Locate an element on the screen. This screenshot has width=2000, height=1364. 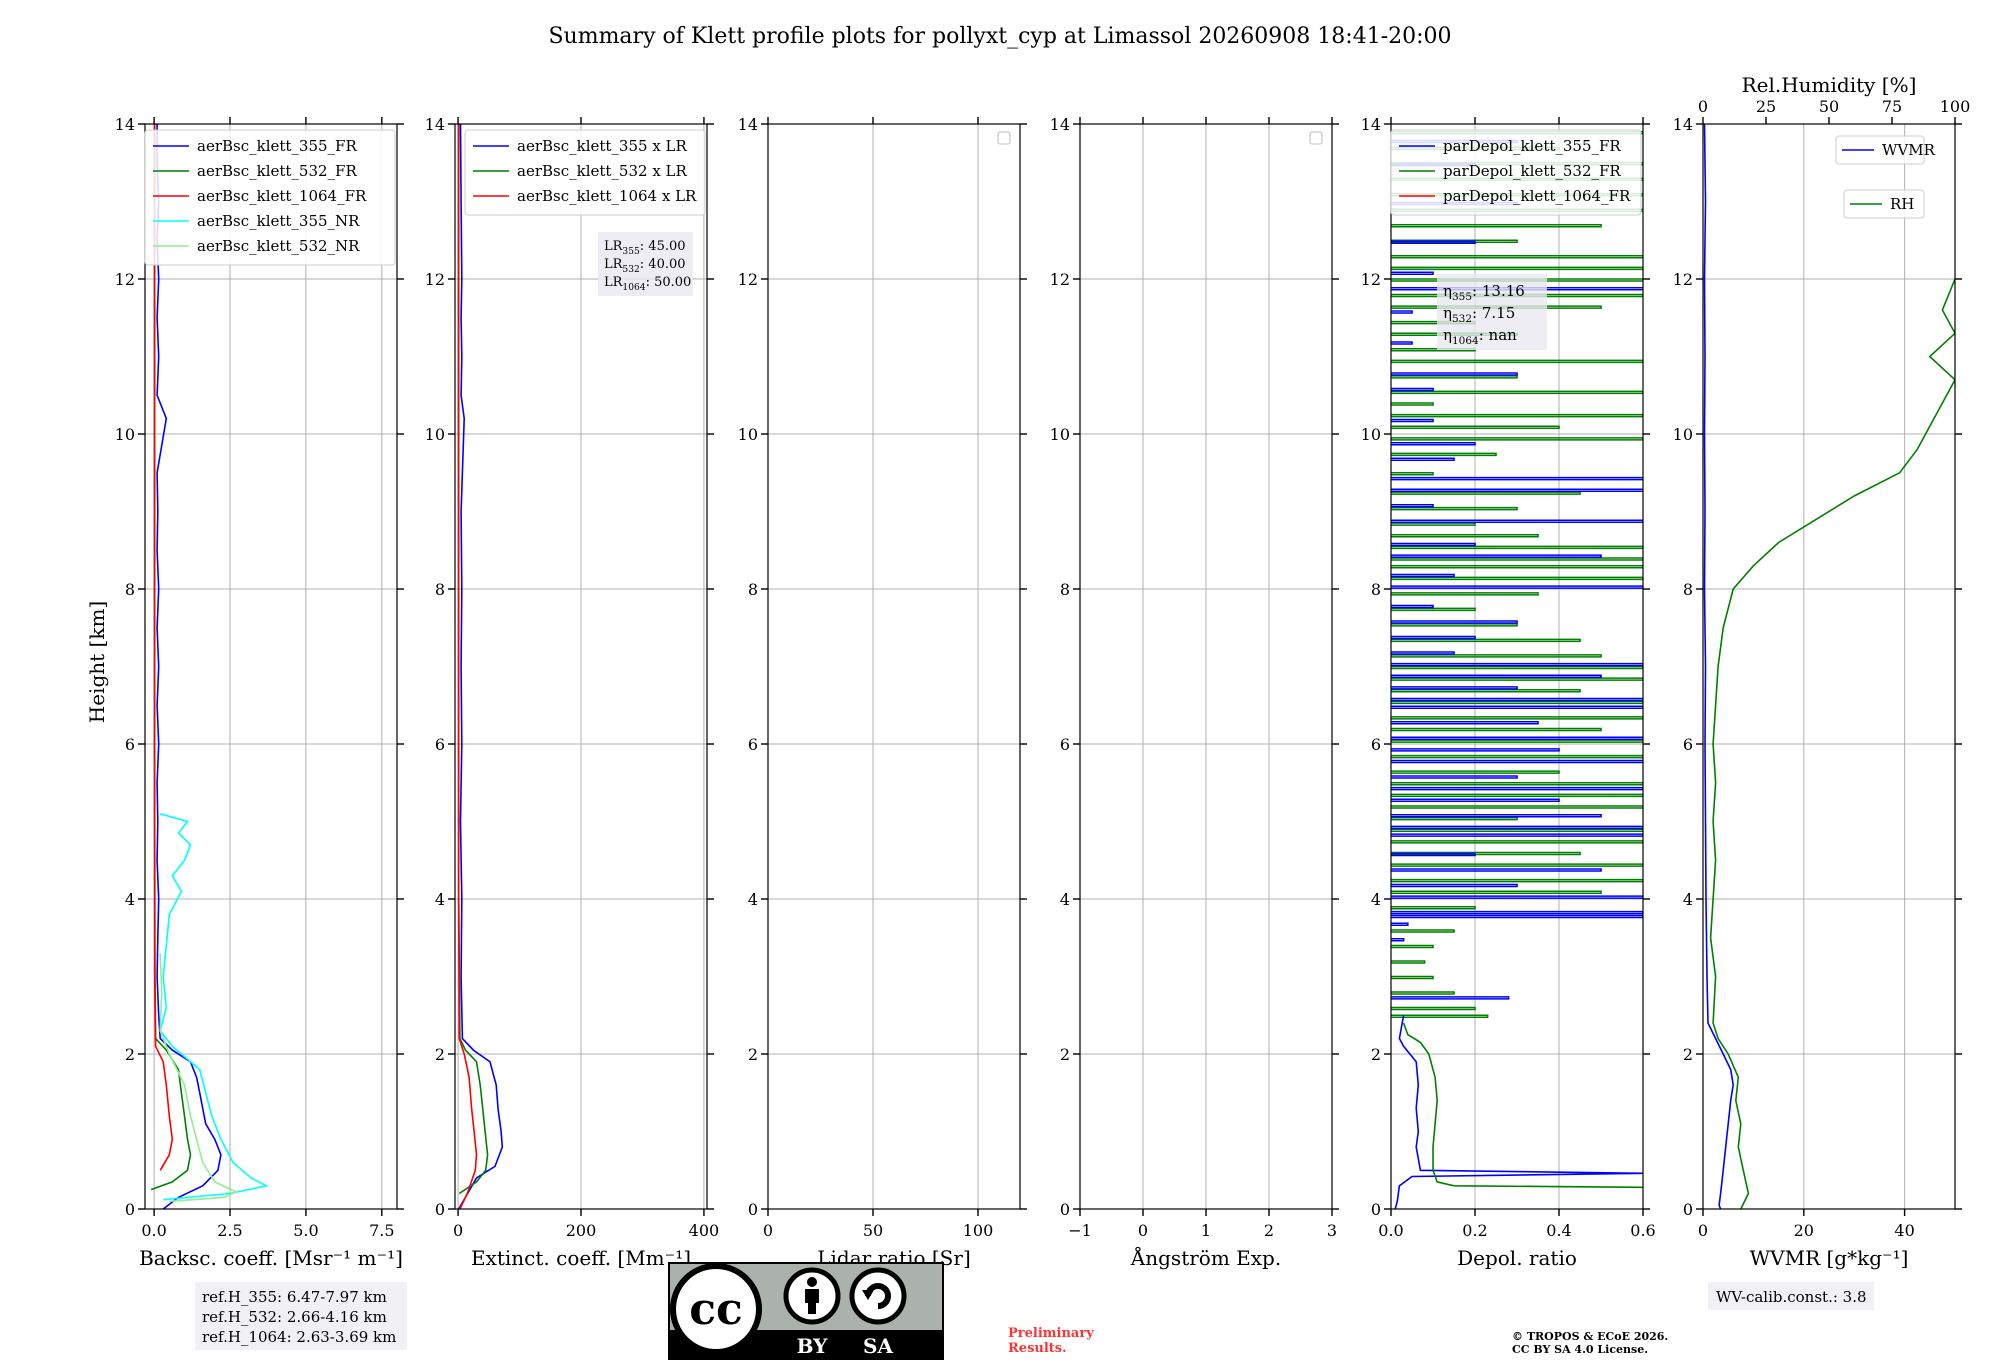
copyright-line-1: © TROPOS & ECoE 2026. is located at coordinates (1590, 1336).